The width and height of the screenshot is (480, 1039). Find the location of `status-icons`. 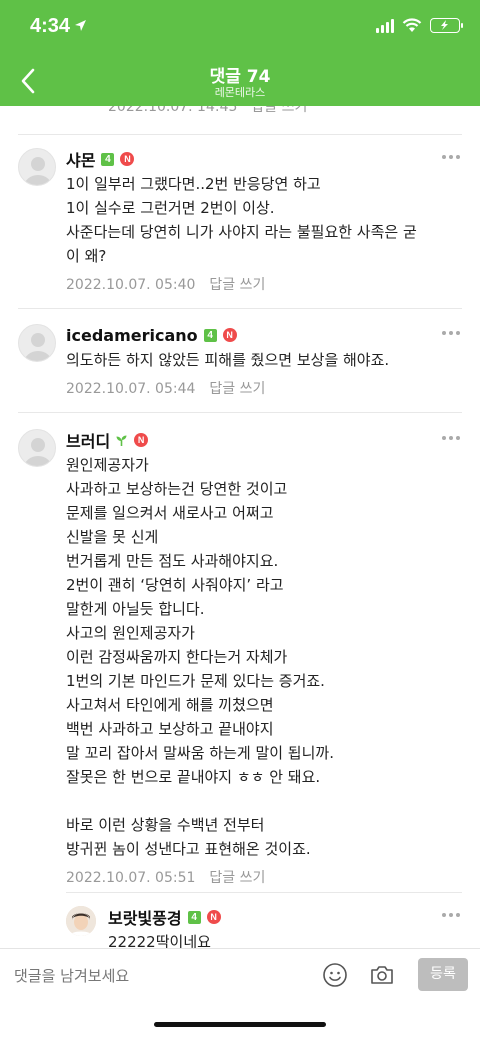

status-icons is located at coordinates (419, 25).